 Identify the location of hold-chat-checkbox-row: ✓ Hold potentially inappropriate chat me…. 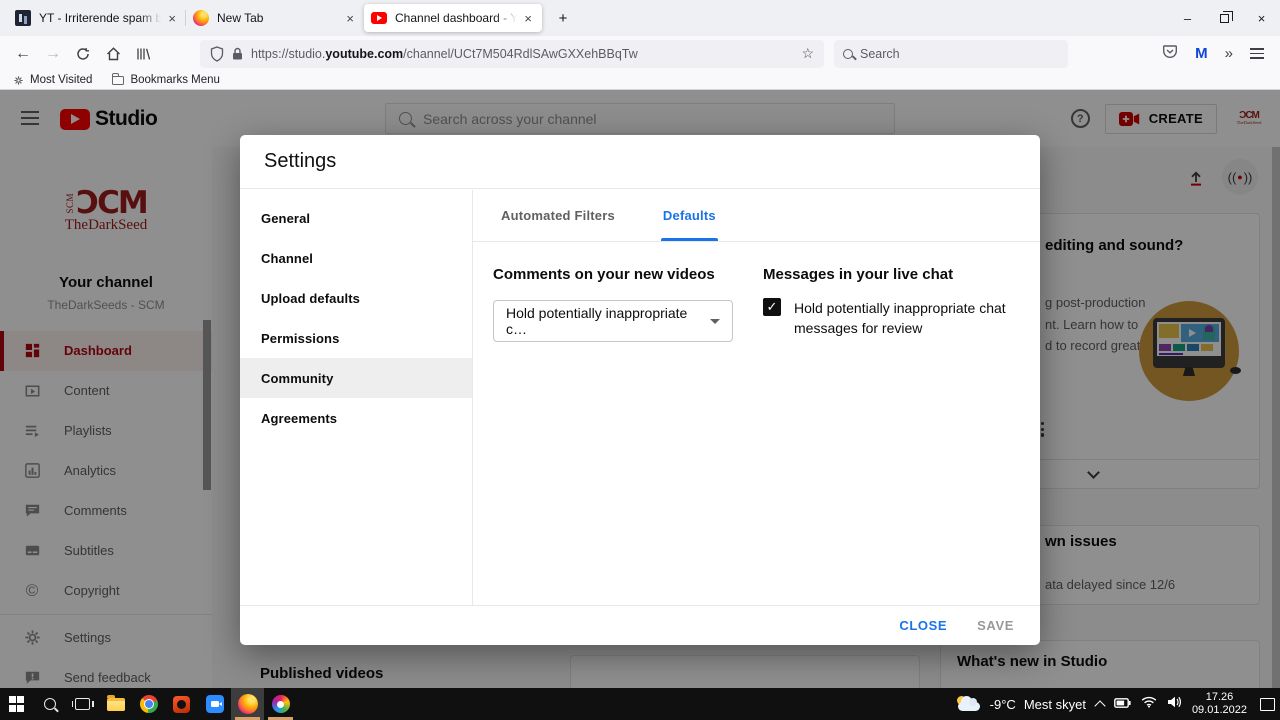
(888, 318).